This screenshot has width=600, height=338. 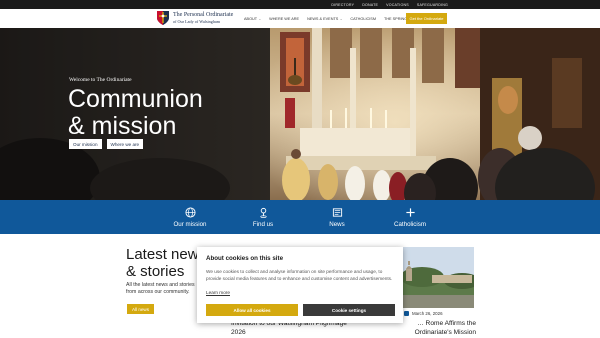 What do you see at coordinates (410, 224) in the screenshot?
I see `quick-link-label: Catholicism` at bounding box center [410, 224].